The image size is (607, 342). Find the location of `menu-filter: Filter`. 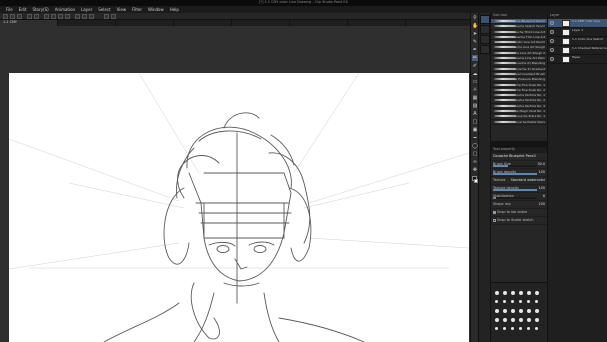

menu-filter: Filter is located at coordinates (137, 9).